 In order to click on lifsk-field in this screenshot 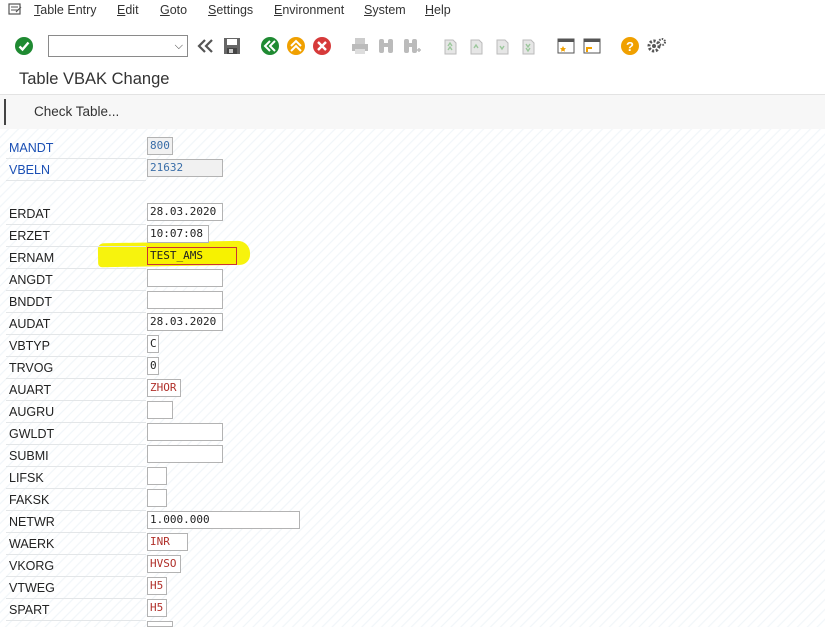, I will do `click(157, 476)`.